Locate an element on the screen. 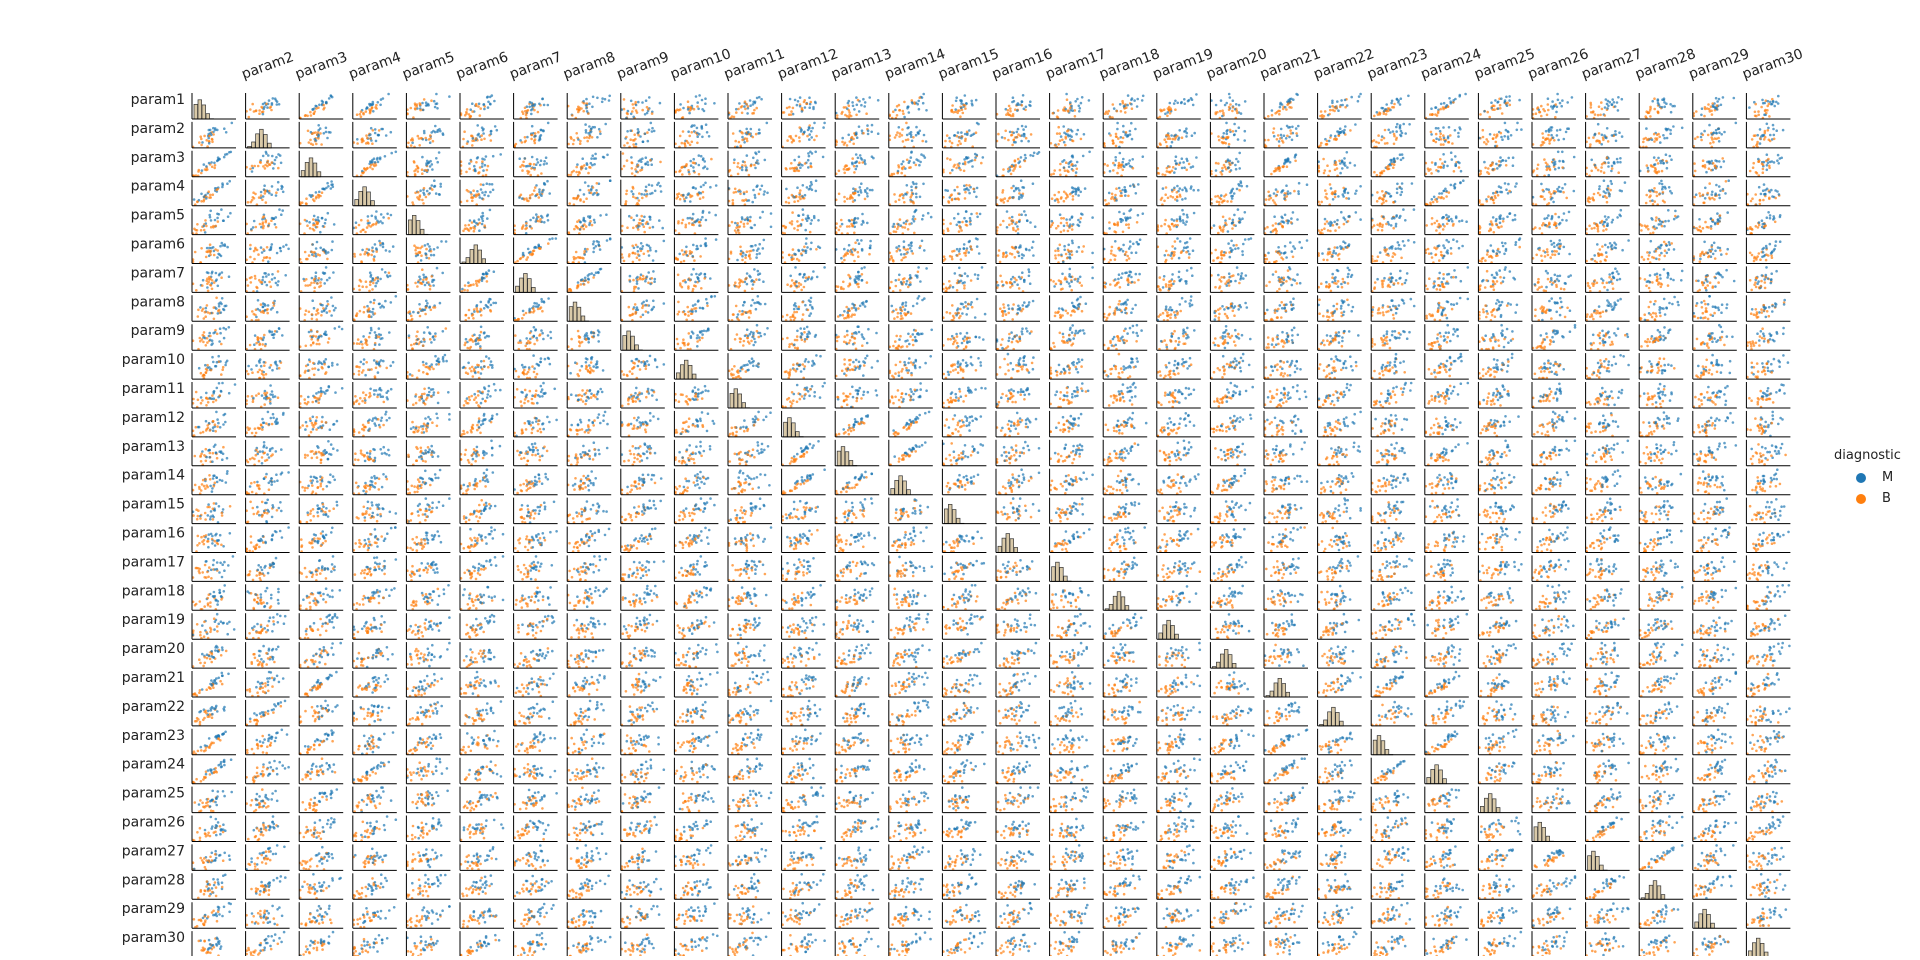  row-label-param8: param8 is located at coordinates (158, 302).